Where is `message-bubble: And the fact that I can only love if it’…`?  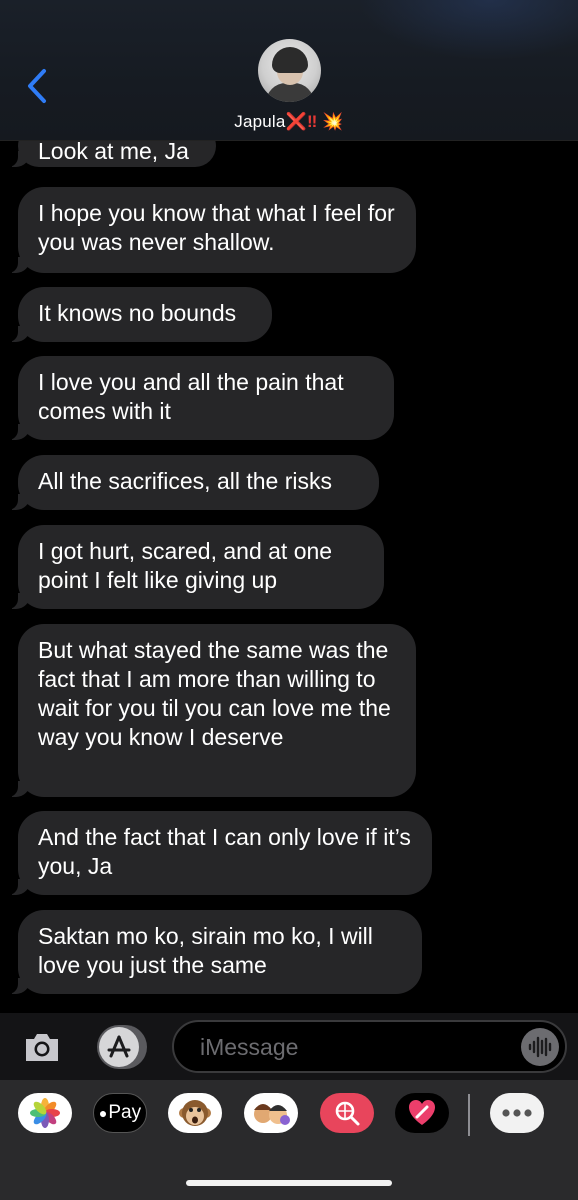
message-bubble: And the fact that I can only love if it’… is located at coordinates (219, 853).